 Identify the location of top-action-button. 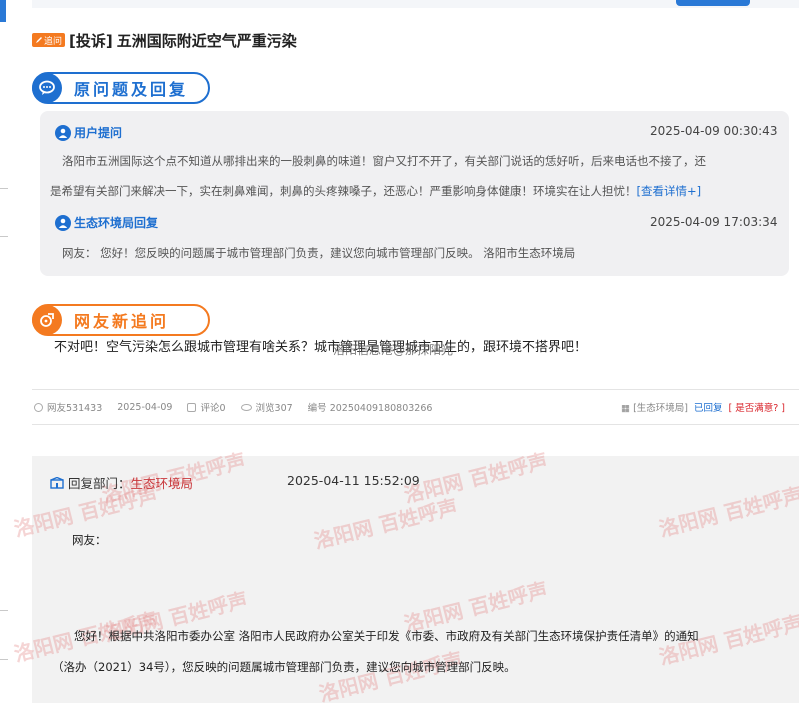
(713, 3).